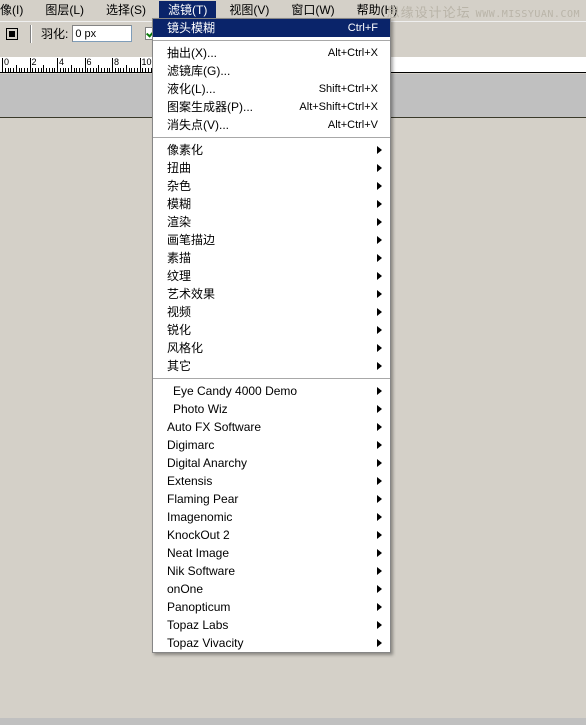 The width and height of the screenshot is (586, 725). What do you see at coordinates (146, 62) in the screenshot?
I see `ruler-number: 10` at bounding box center [146, 62].